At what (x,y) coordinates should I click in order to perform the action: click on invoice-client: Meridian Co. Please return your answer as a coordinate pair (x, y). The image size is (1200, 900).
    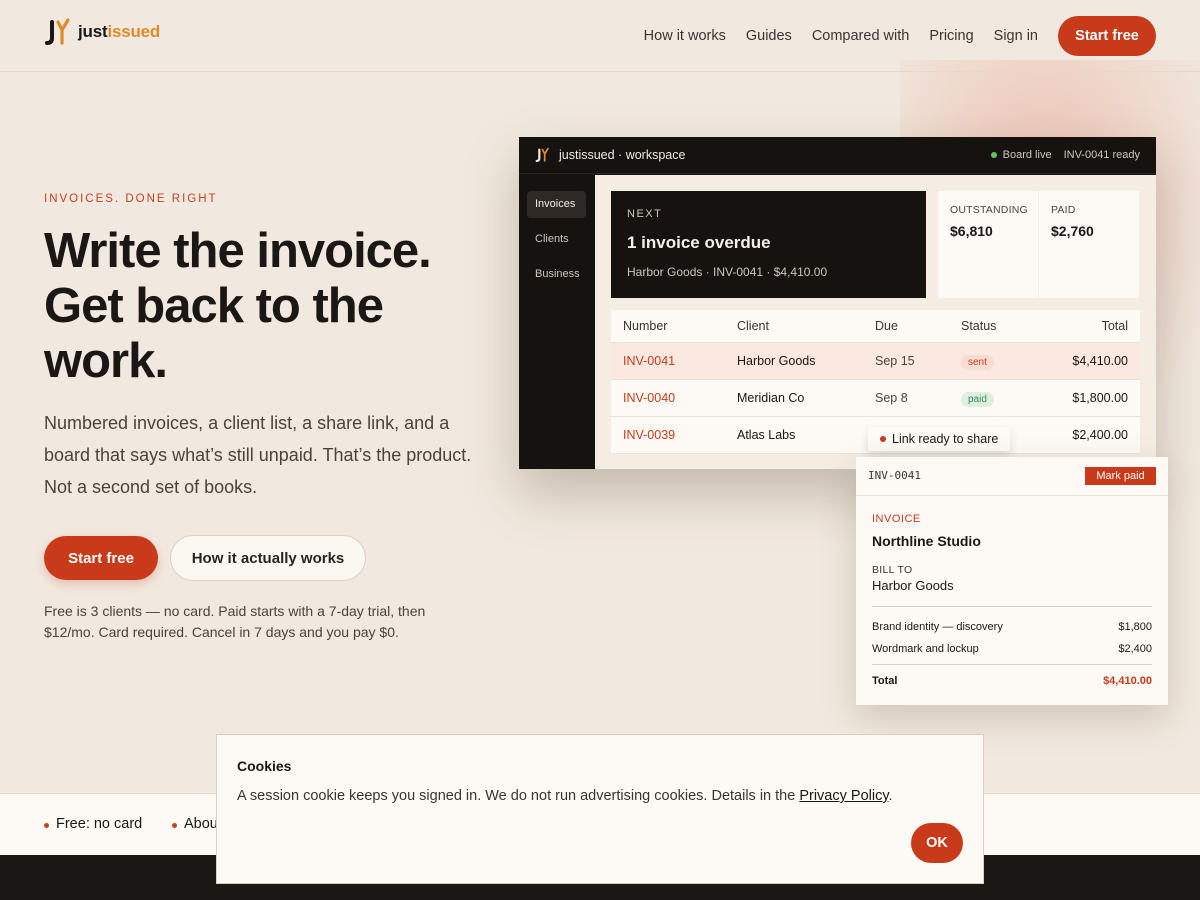
    Looking at the image, I should click on (771, 398).